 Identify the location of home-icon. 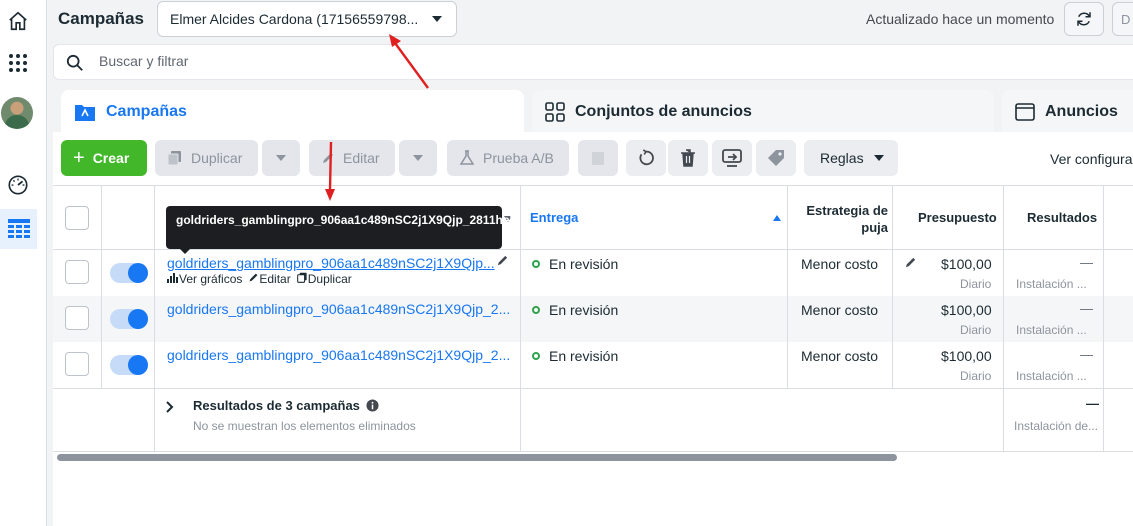
(18, 21).